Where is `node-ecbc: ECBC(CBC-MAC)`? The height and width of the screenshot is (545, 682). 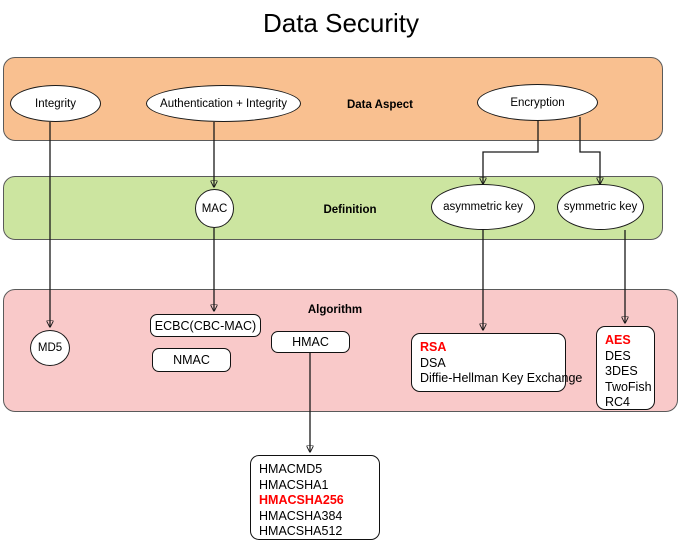 node-ecbc: ECBC(CBC-MAC) is located at coordinates (205, 325).